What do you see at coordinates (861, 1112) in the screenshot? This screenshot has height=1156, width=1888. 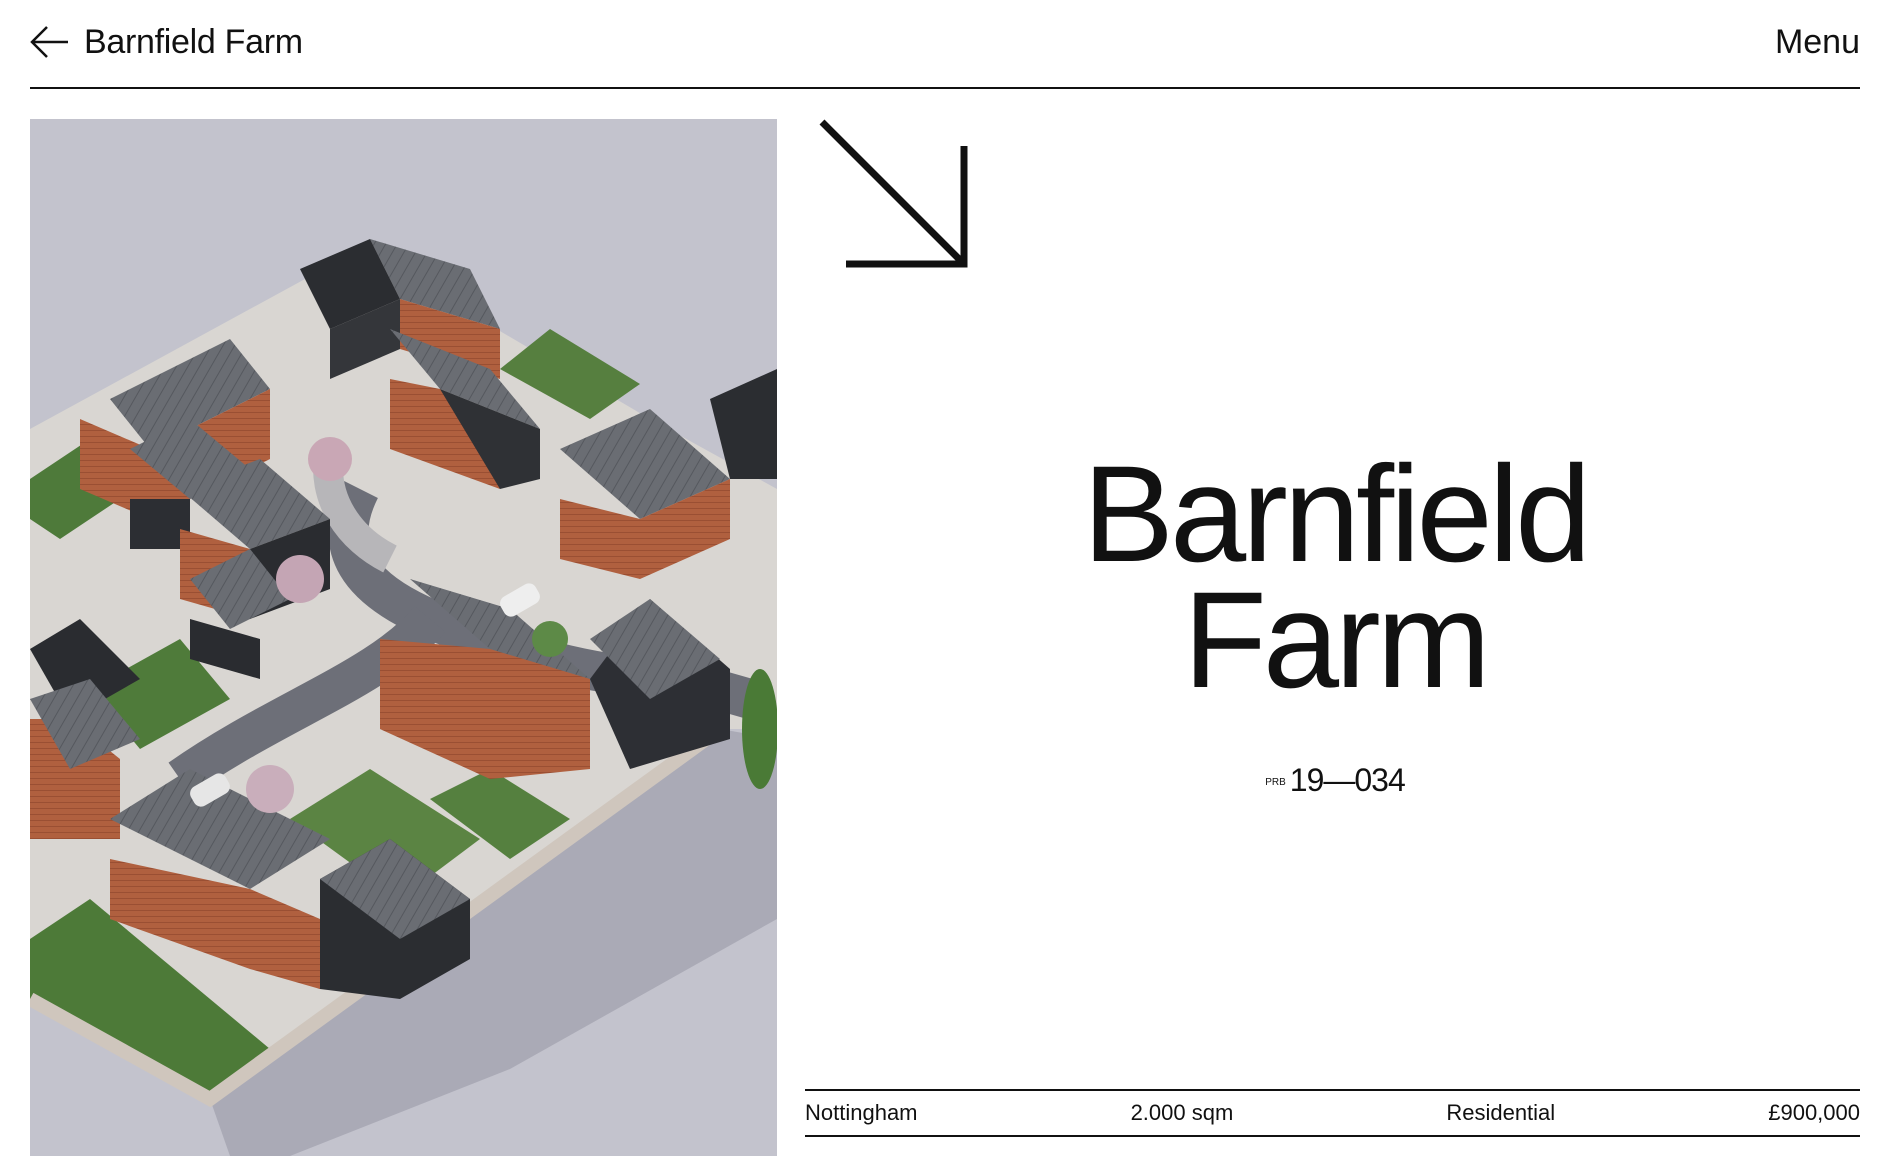 I see `fact-location: Nottingham` at bounding box center [861, 1112].